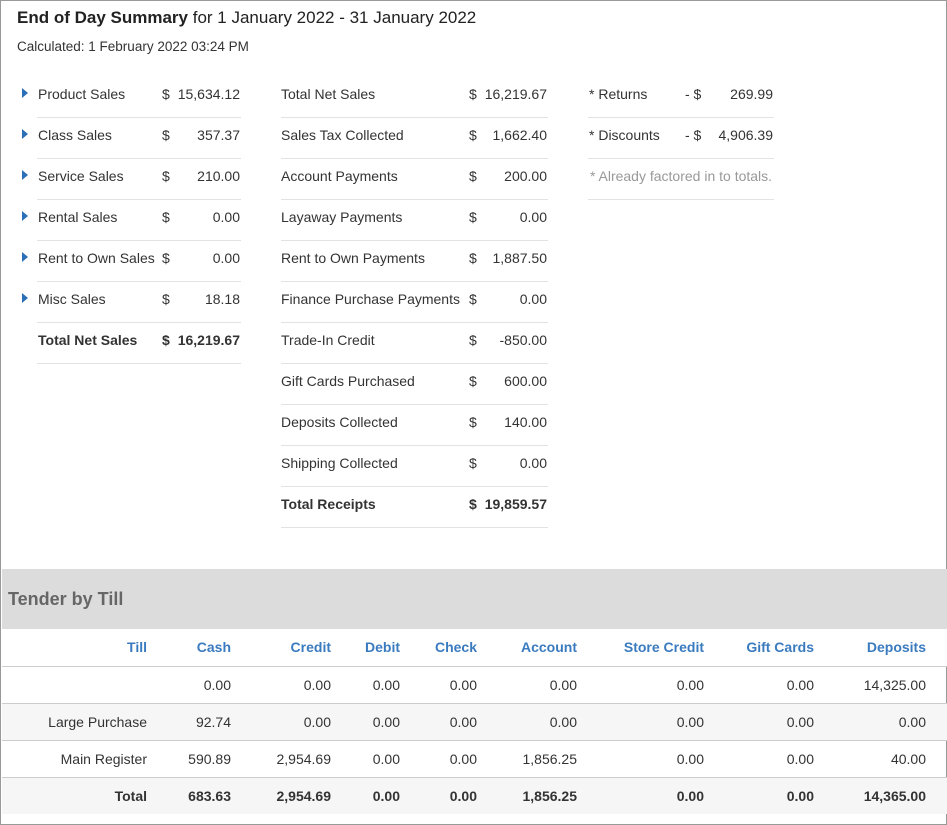  What do you see at coordinates (746, 135) in the screenshot?
I see `adjustment-amount: 4,906.39` at bounding box center [746, 135].